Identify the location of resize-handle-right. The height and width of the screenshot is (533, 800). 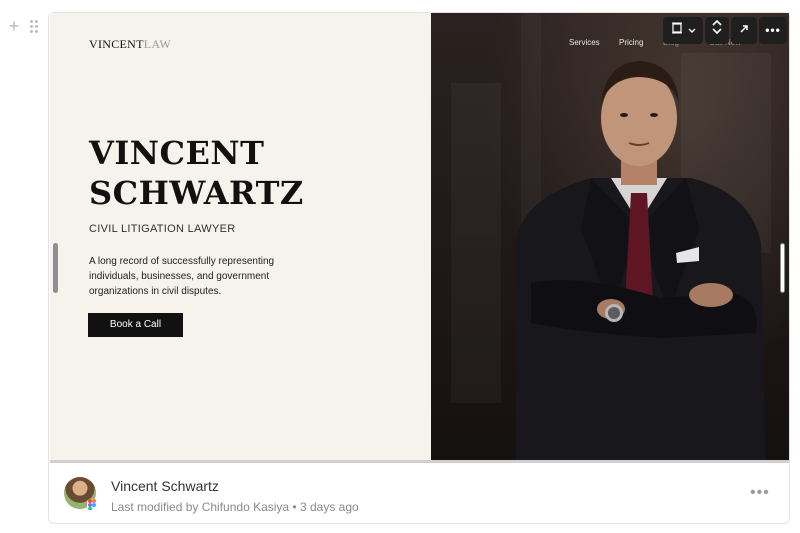
(782, 268).